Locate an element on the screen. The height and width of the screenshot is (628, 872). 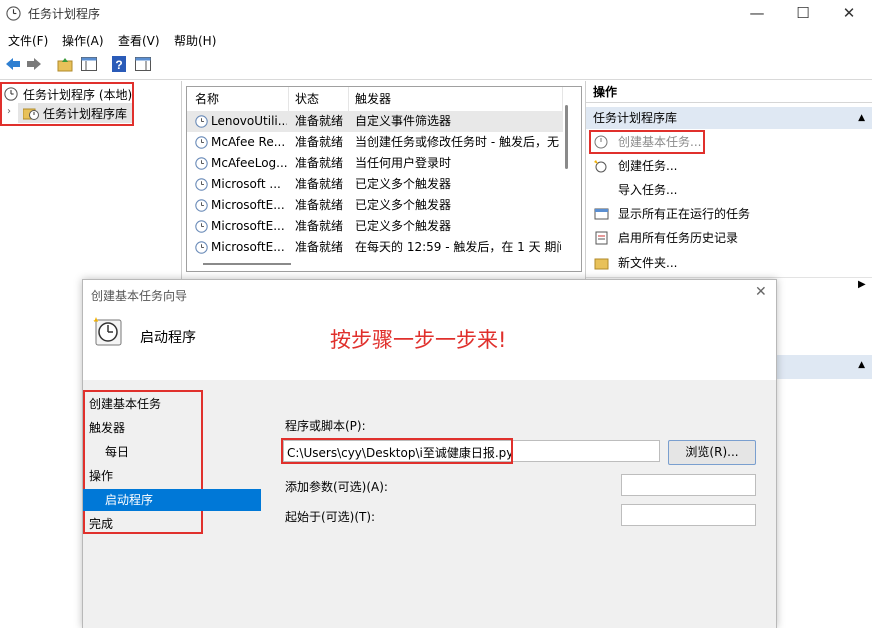
dialog-close-button: ✕ is located at coordinates (761, 292).